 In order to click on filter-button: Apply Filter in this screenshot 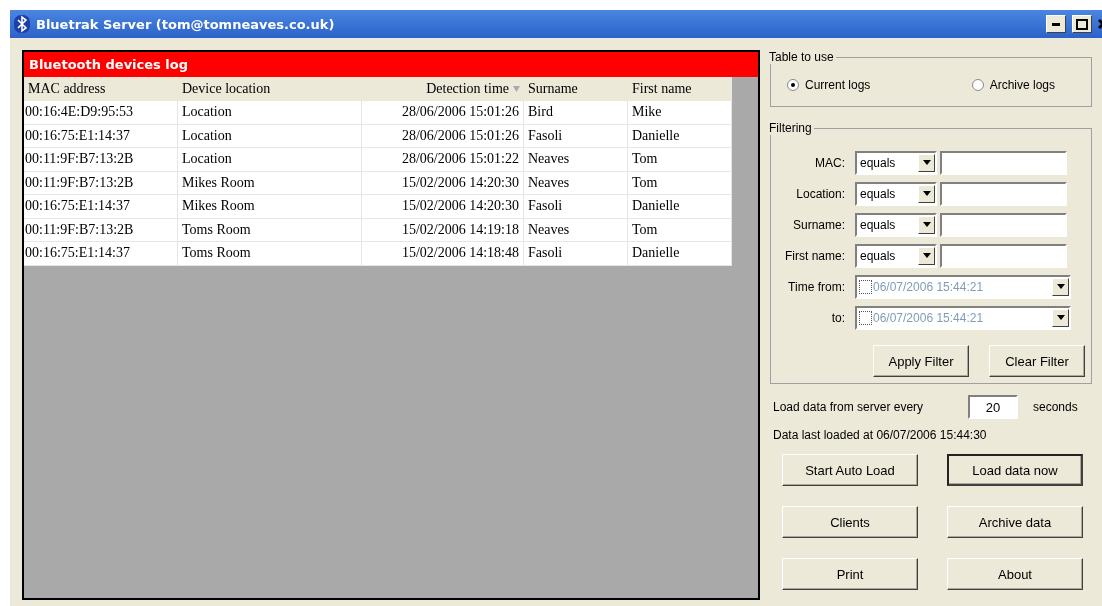, I will do `click(921, 361)`.